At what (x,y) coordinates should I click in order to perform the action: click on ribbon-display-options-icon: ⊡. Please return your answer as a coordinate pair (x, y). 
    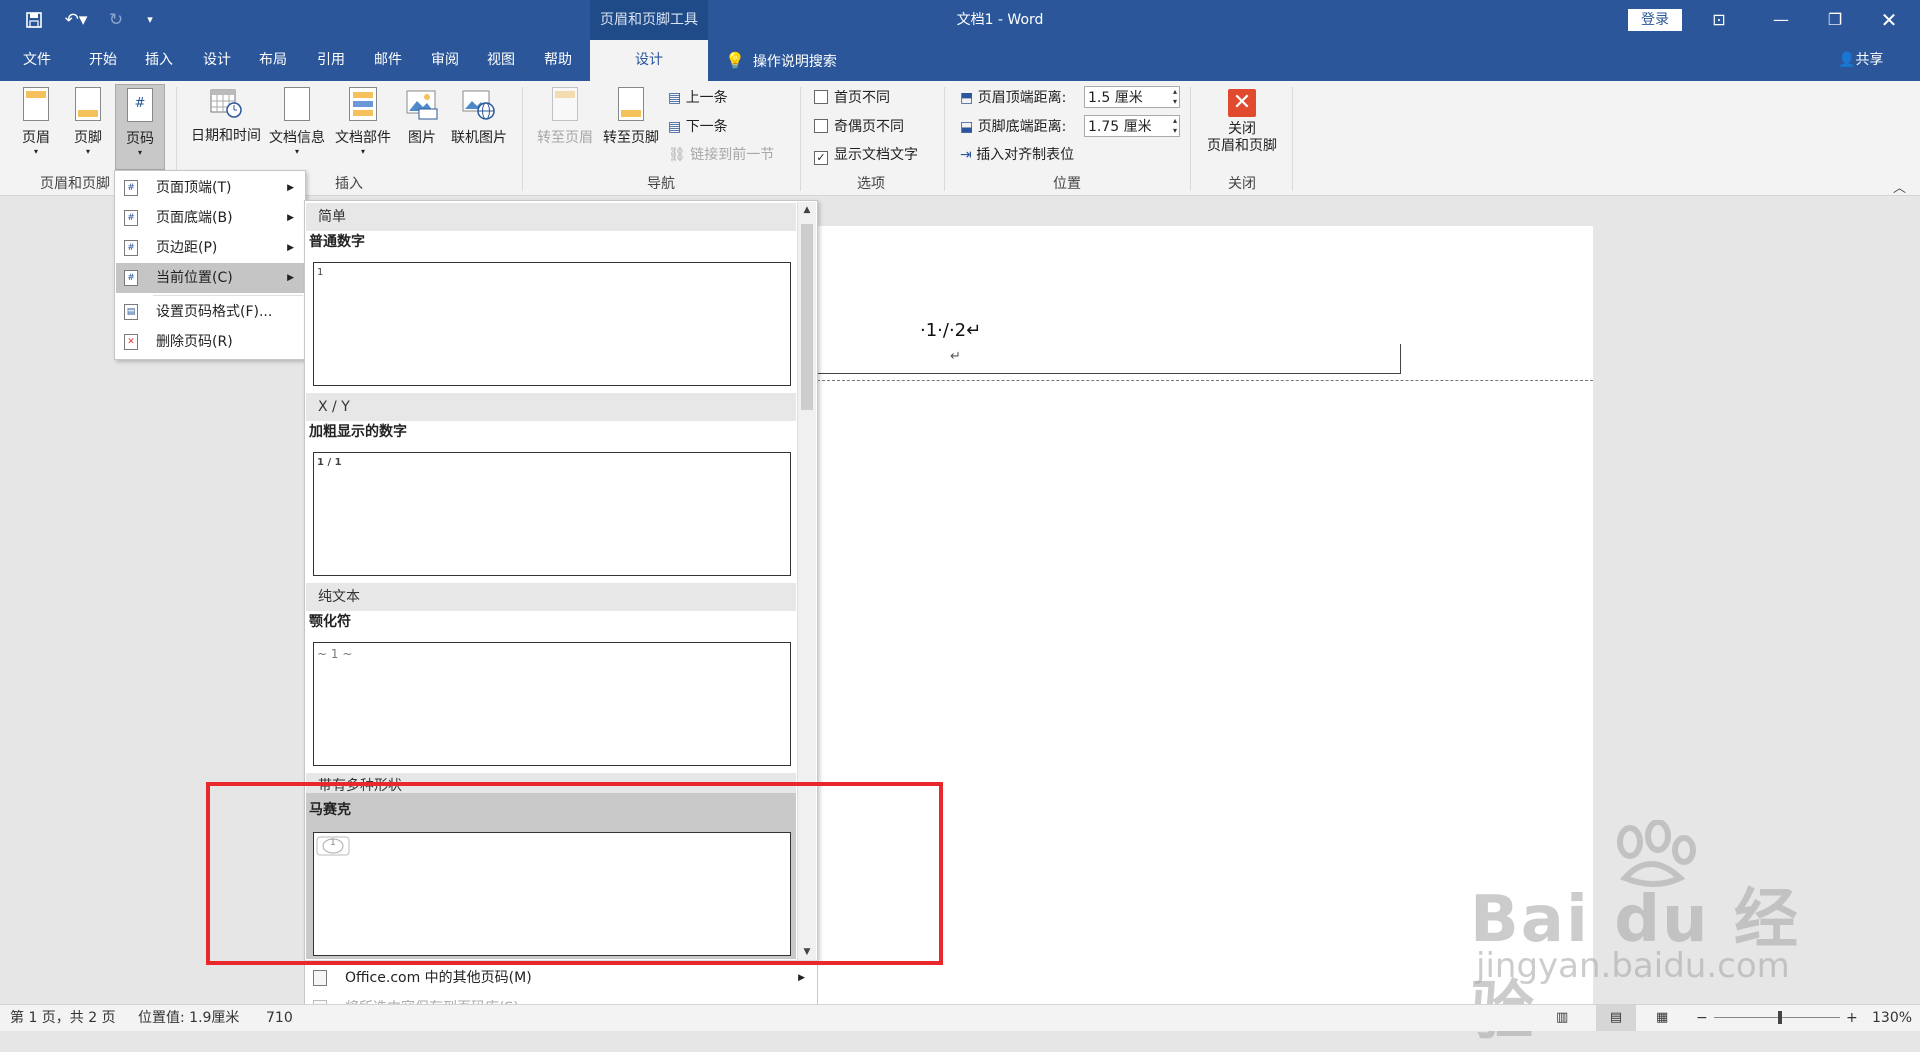
    Looking at the image, I should click on (1719, 20).